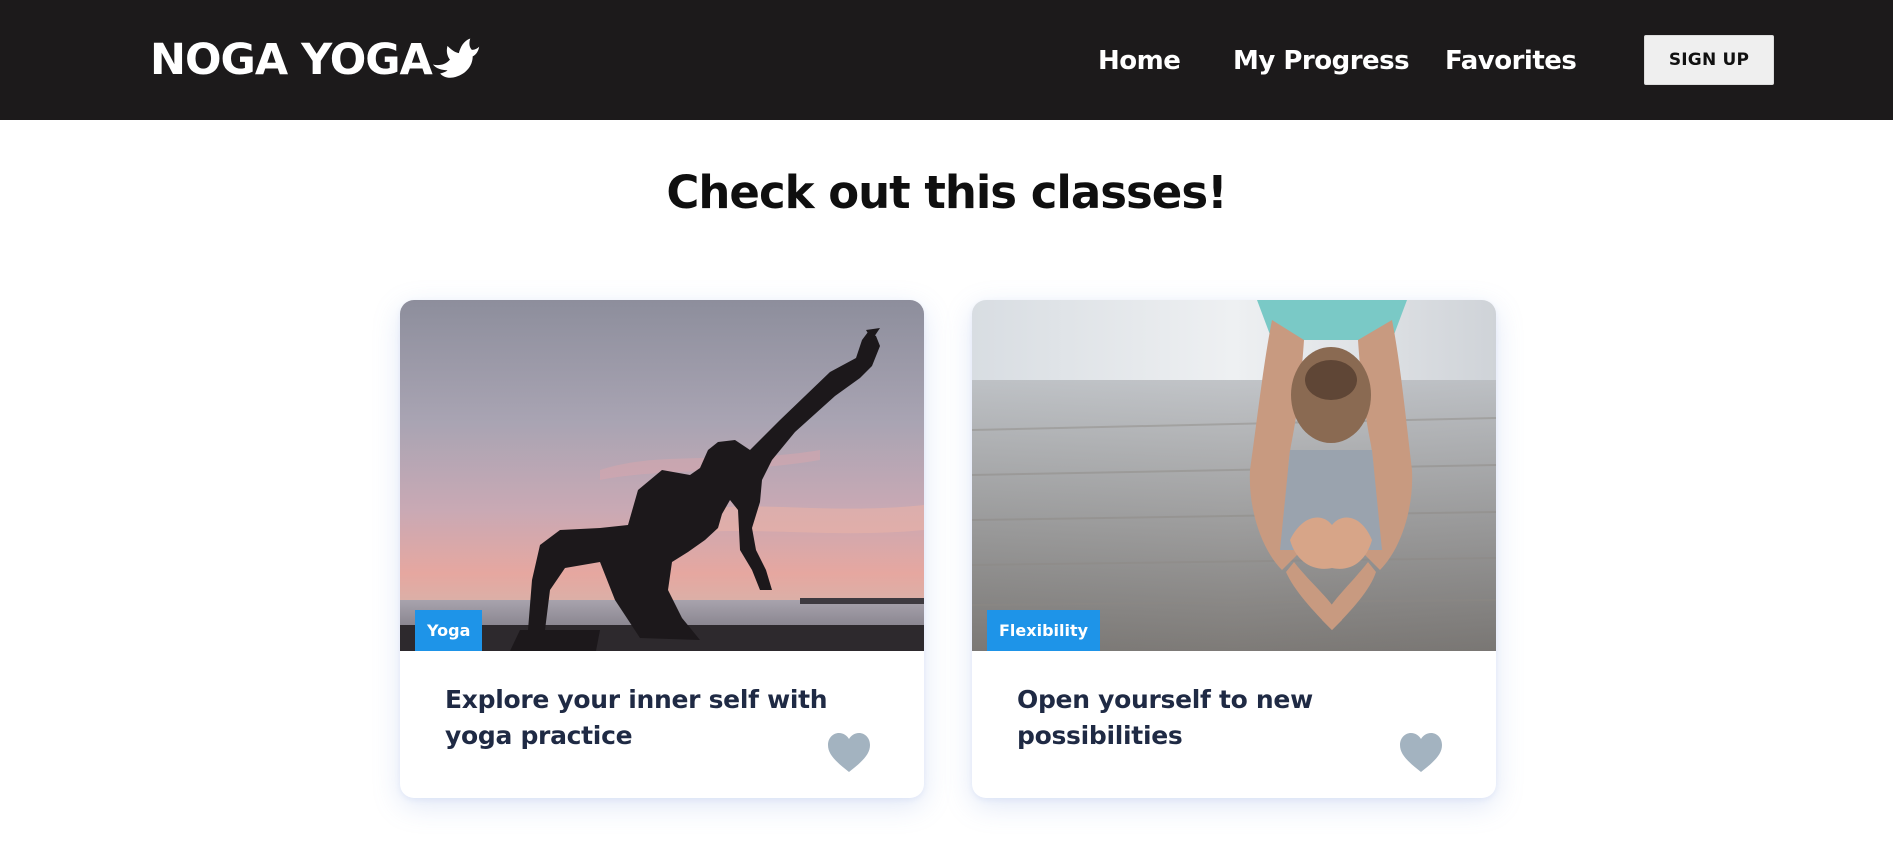 Image resolution: width=1893 pixels, height=841 pixels. What do you see at coordinates (449, 630) in the screenshot?
I see `category-tag: Yoga` at bounding box center [449, 630].